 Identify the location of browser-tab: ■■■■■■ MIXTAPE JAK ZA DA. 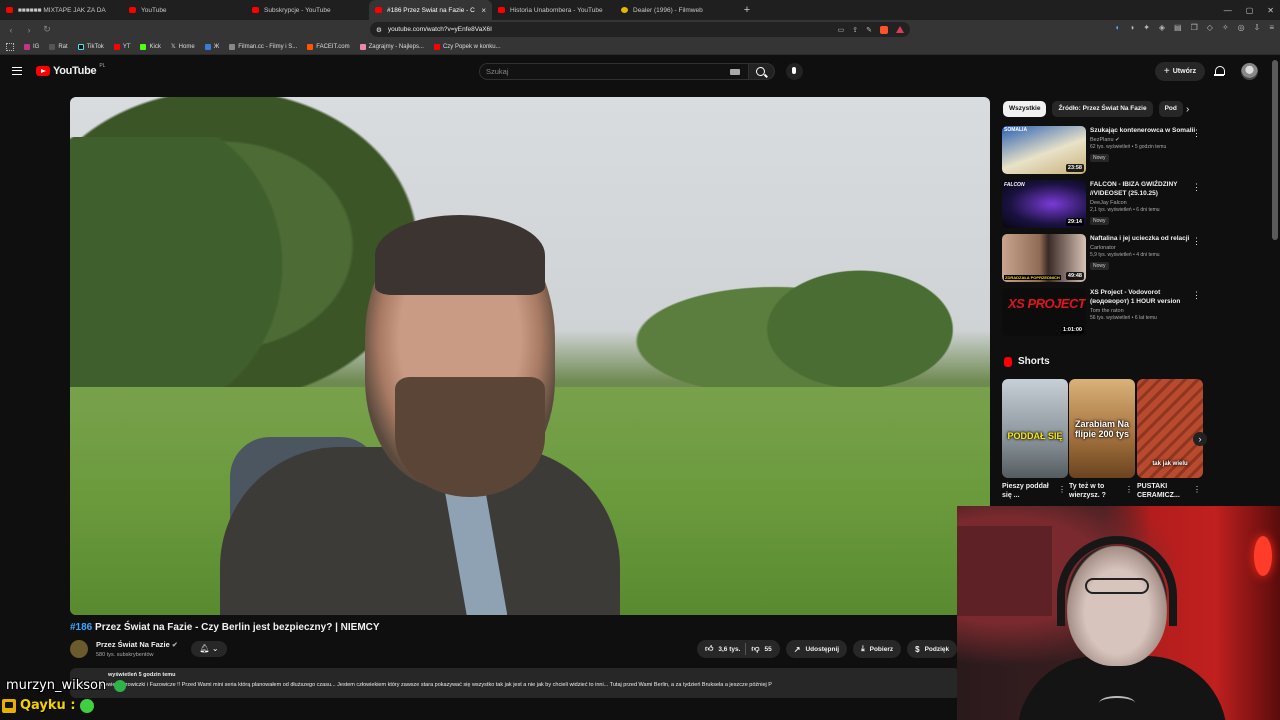
(61, 10).